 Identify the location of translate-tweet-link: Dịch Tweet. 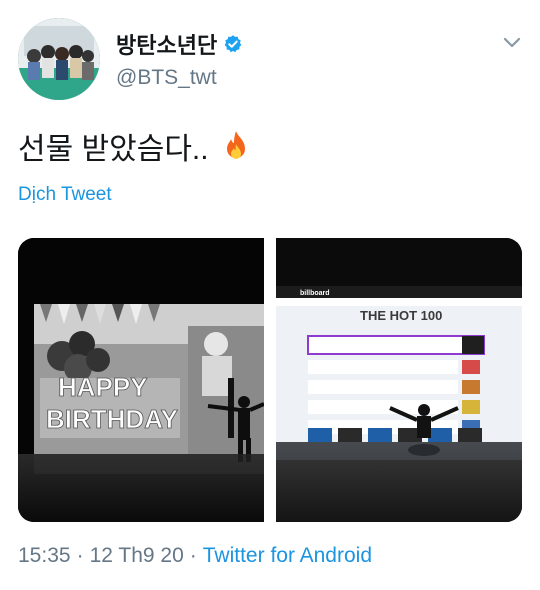
(65, 195).